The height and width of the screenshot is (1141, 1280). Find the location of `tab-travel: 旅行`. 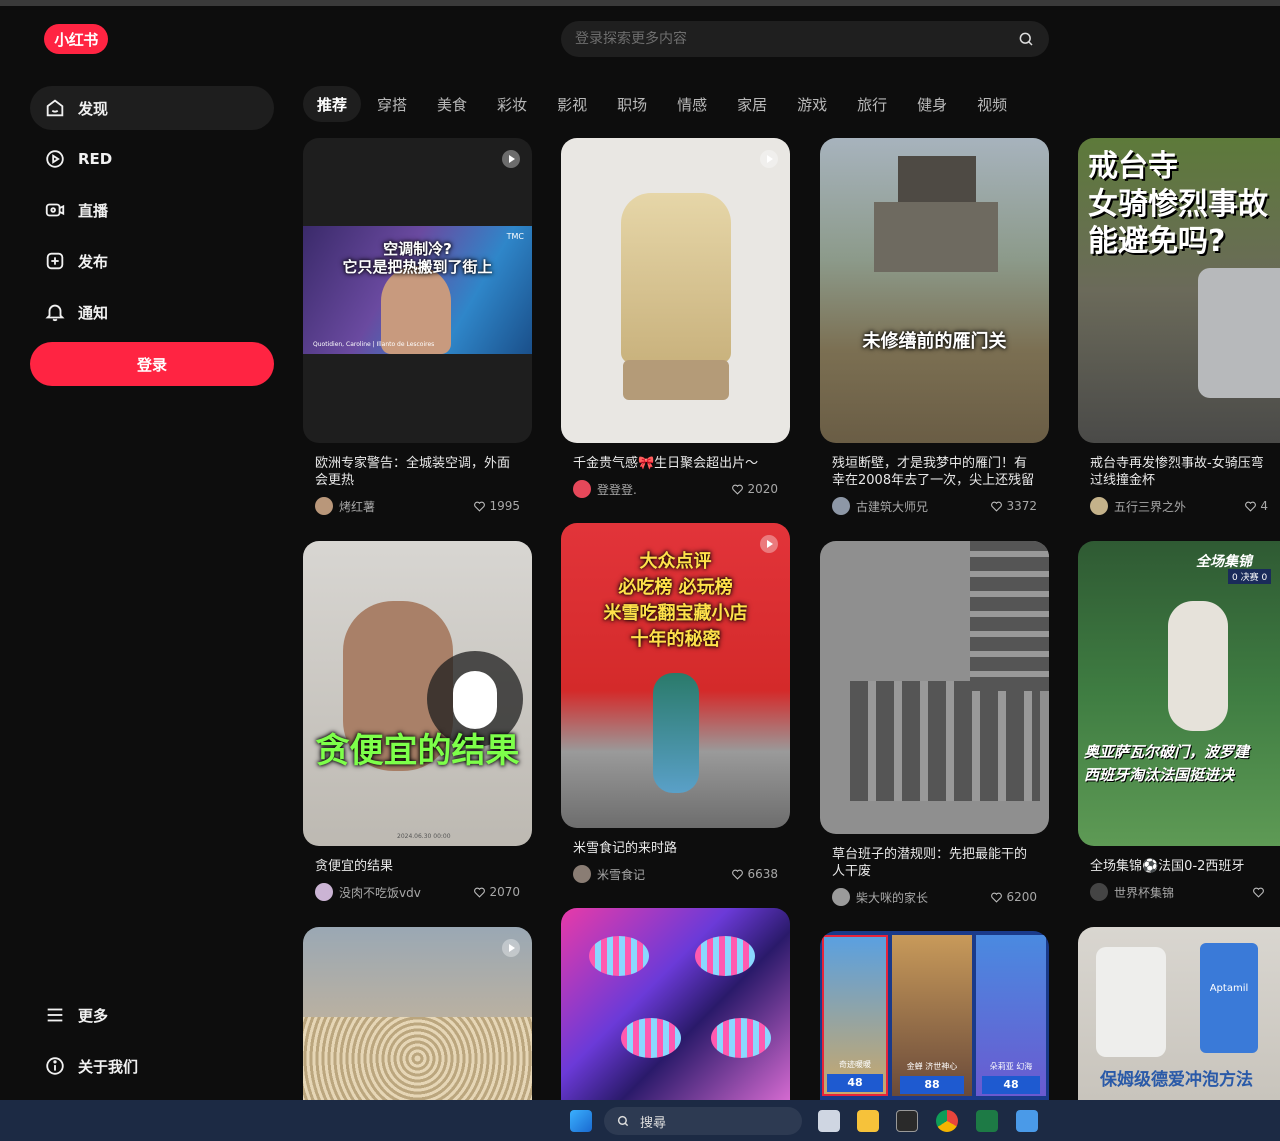

tab-travel: 旅行 is located at coordinates (872, 104).